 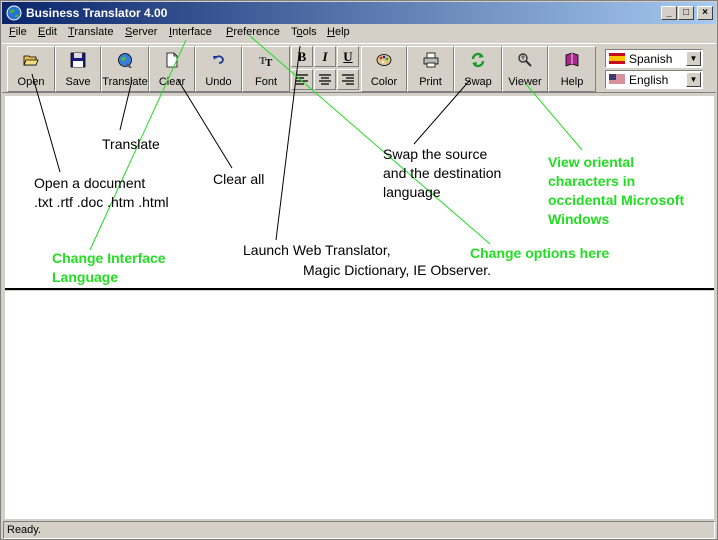 I want to click on target-dropdown-arrow: ▼, so click(x=693, y=79).